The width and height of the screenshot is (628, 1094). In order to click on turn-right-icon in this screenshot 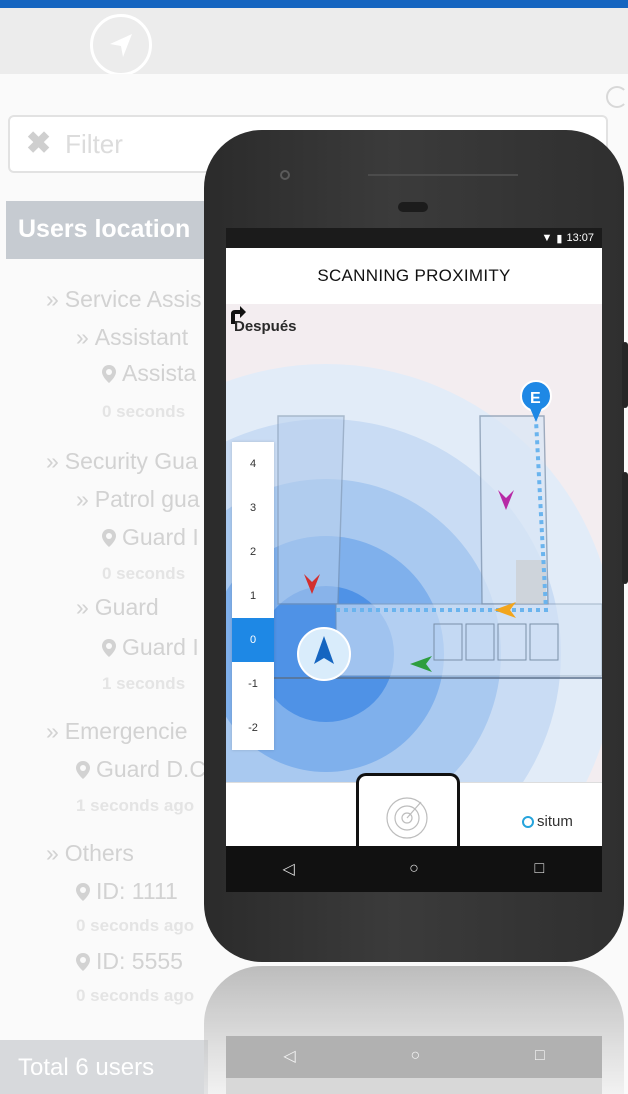, I will do `click(238, 315)`.